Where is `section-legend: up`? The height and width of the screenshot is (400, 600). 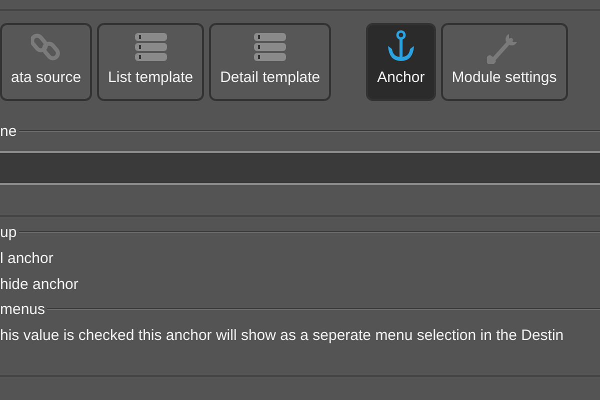
section-legend: up is located at coordinates (9, 232).